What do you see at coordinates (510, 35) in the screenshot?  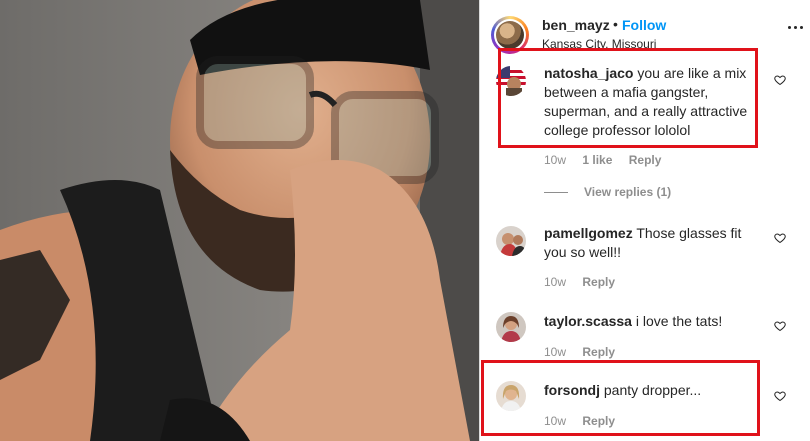 I see `author-avatar` at bounding box center [510, 35].